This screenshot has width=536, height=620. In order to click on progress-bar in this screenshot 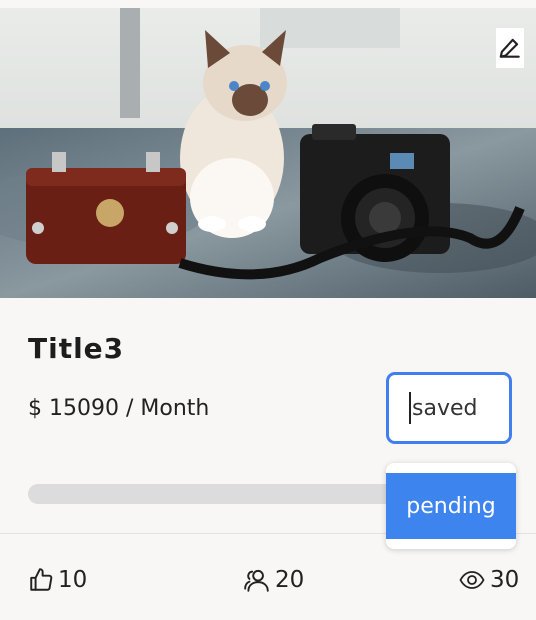, I will do `click(228, 494)`.